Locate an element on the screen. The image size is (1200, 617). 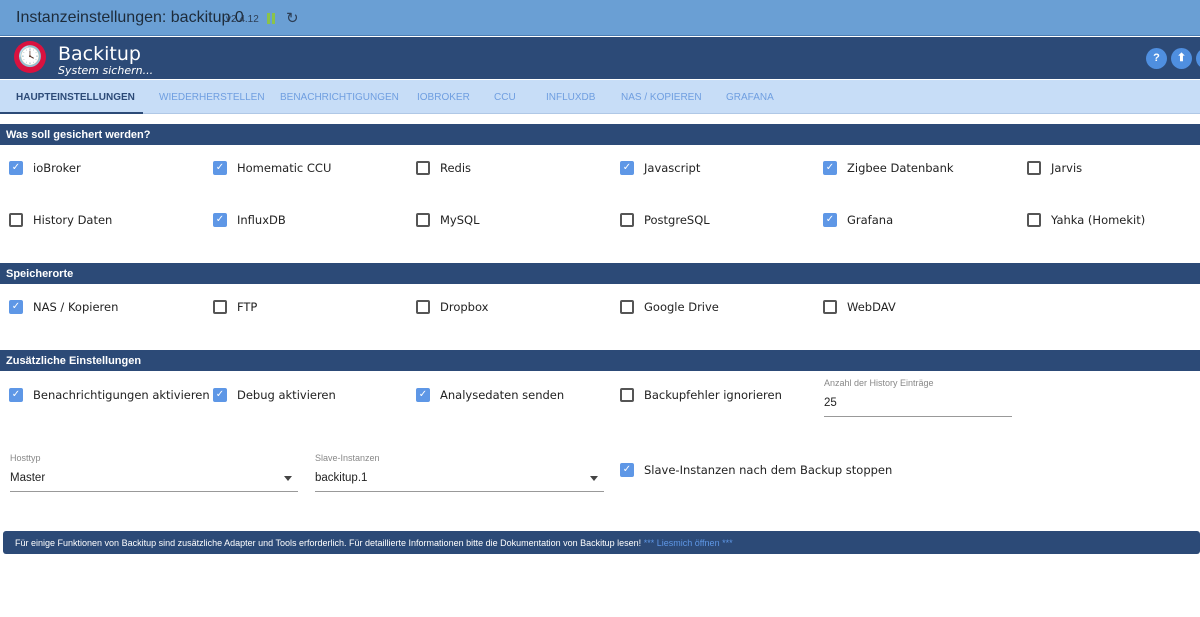
field-label: Slave-Instanzen is located at coordinates (347, 458).